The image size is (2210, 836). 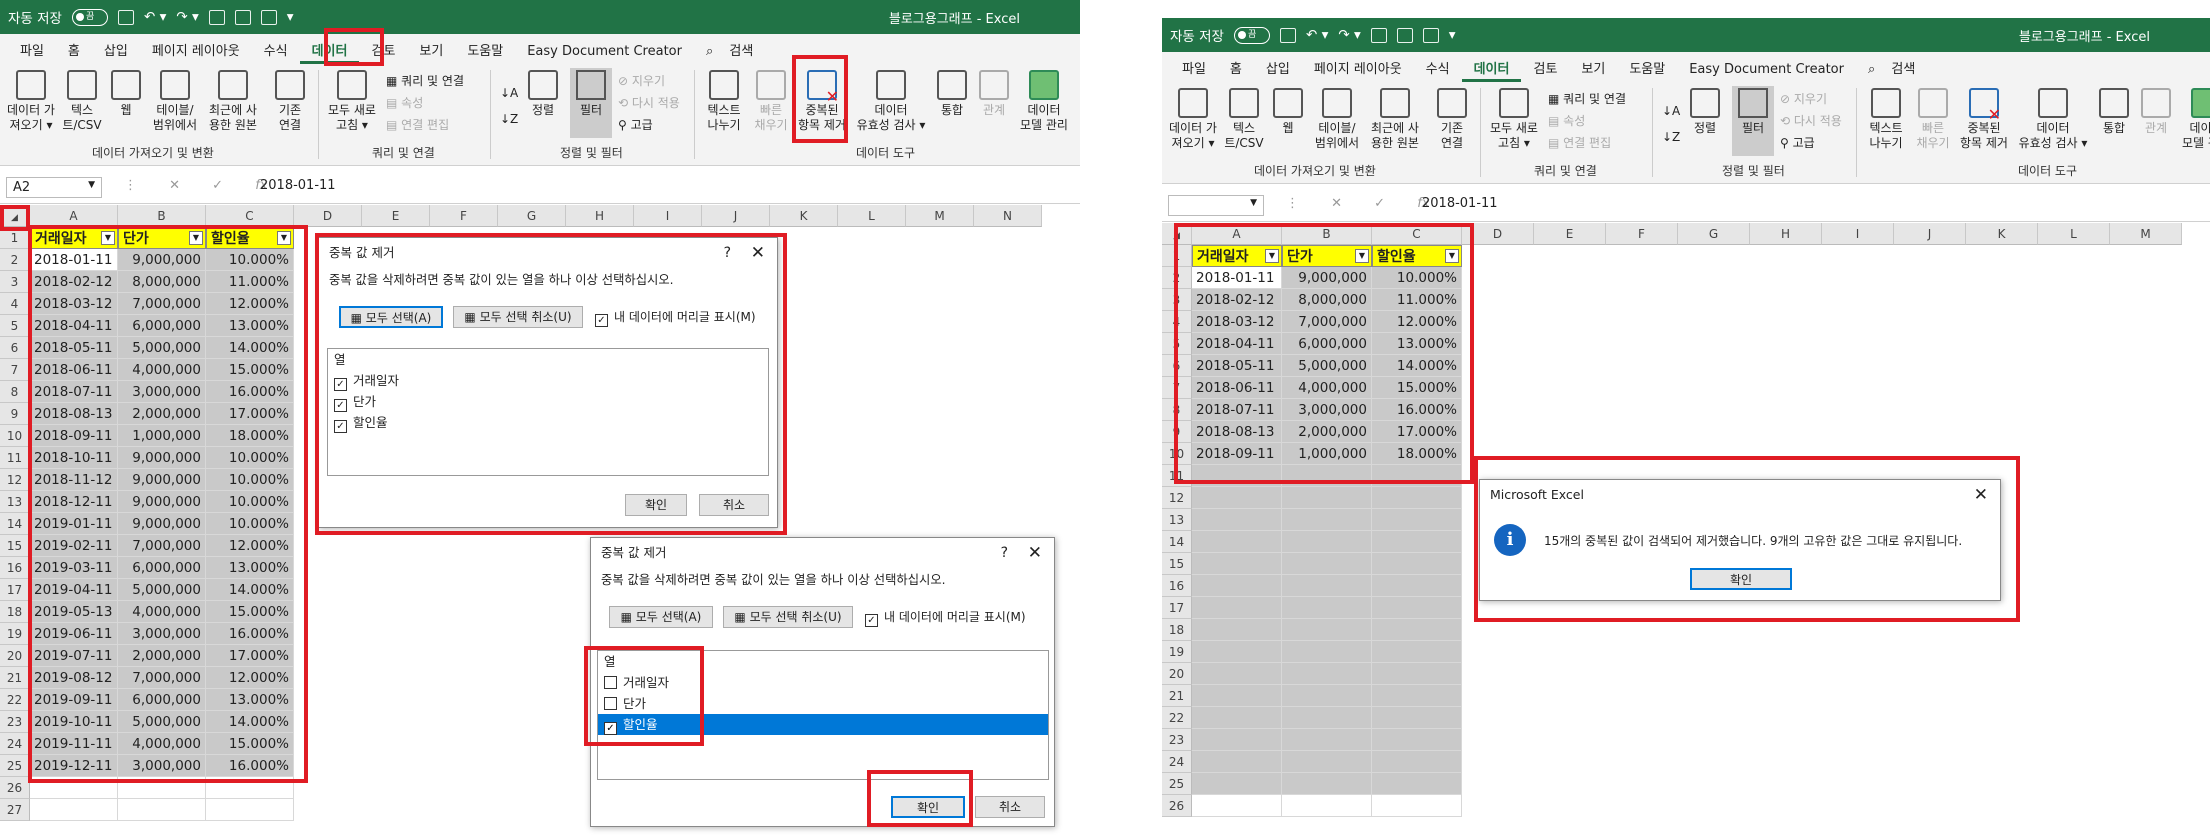 I want to click on sort-asc-icon: ↓A, so click(x=509, y=93).